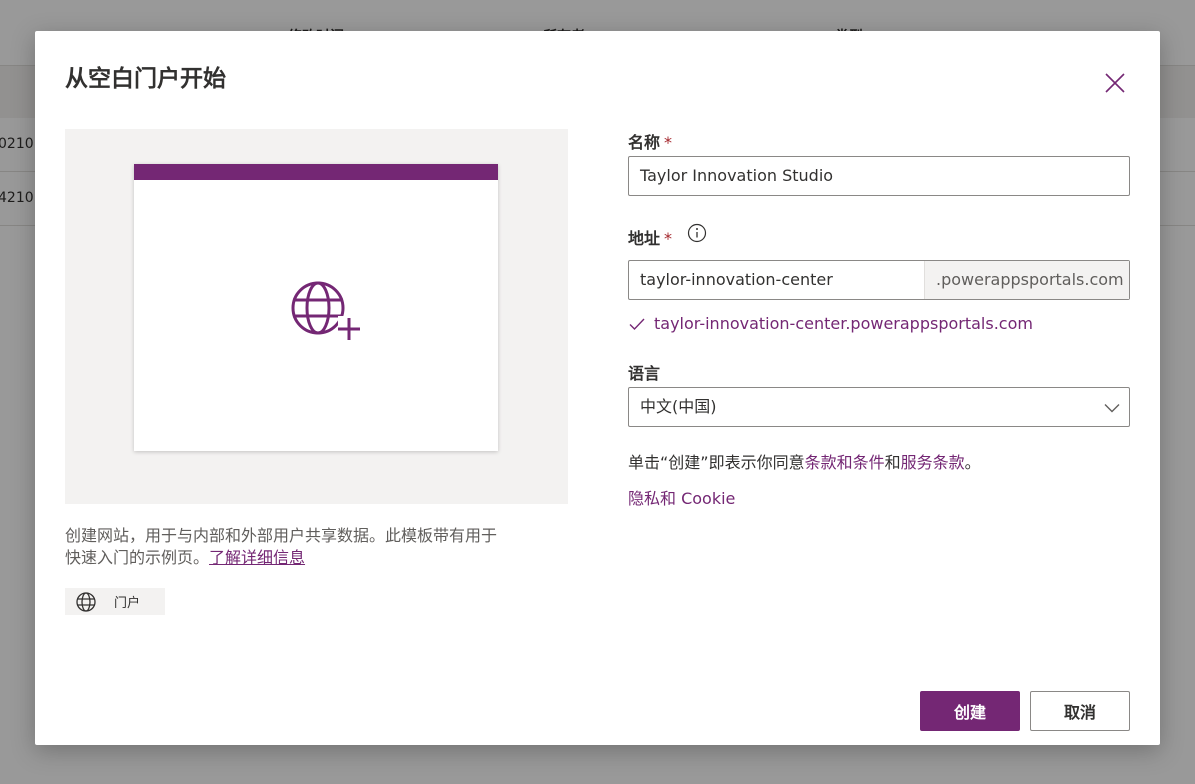 The height and width of the screenshot is (784, 1195). I want to click on chevron-down-icon, so click(1112, 408).